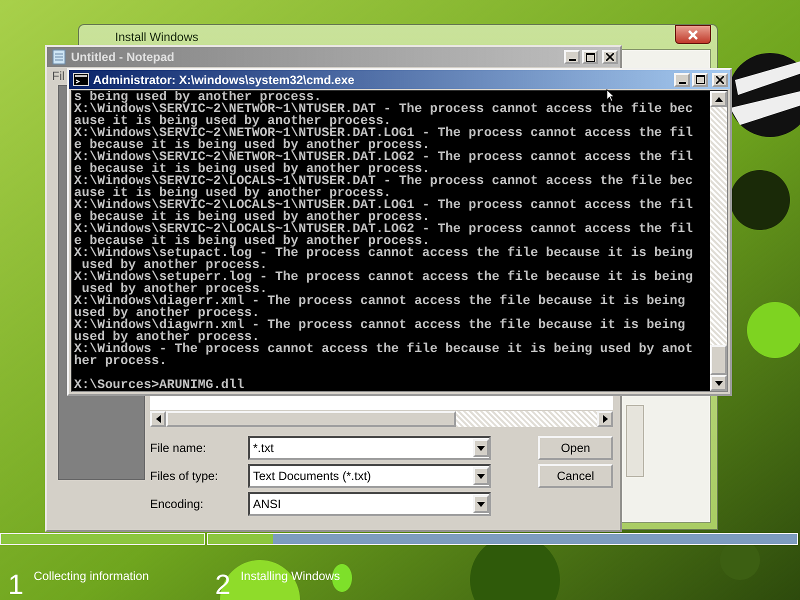 This screenshot has width=800, height=600. Describe the element at coordinates (158, 419) in the screenshot. I see `left-arrow-icon` at that location.